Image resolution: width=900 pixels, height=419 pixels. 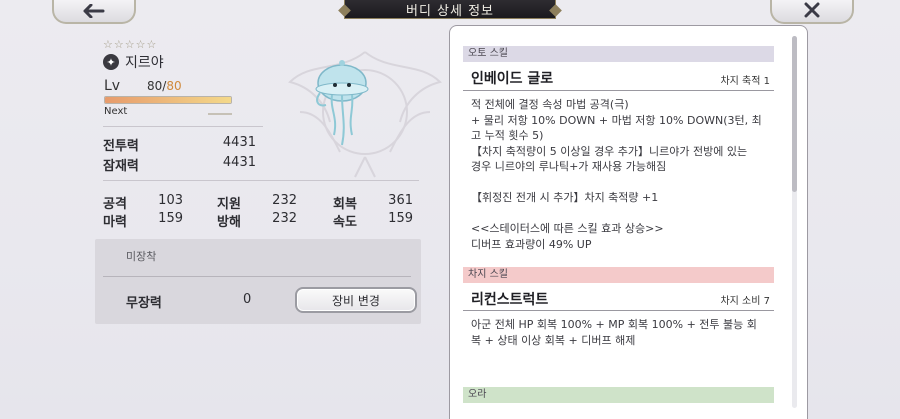 What do you see at coordinates (345, 222) in the screenshot?
I see `stat-speed-label: 속도` at bounding box center [345, 222].